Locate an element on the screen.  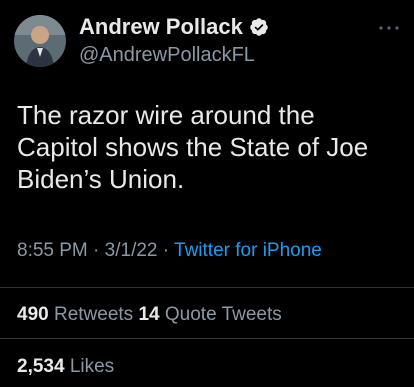
avatar is located at coordinates (40, 41).